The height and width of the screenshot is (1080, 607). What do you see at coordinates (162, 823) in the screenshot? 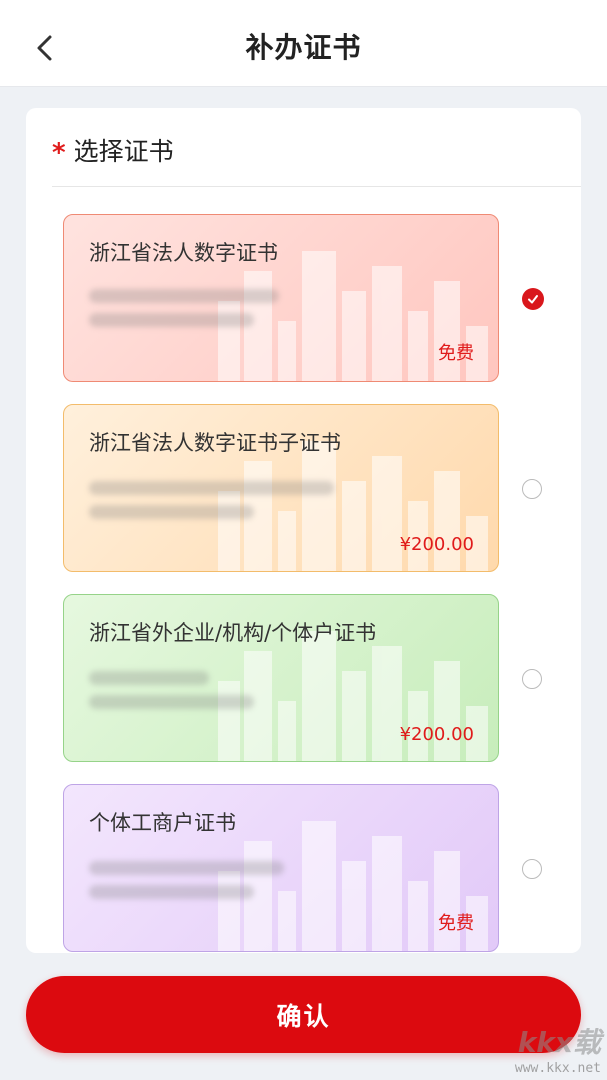
I see `certificate-title: 个体工商户证书` at bounding box center [162, 823].